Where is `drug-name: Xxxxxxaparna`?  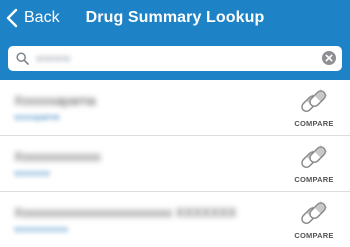
drug-name: Xxxxxxaparna is located at coordinates (55, 100).